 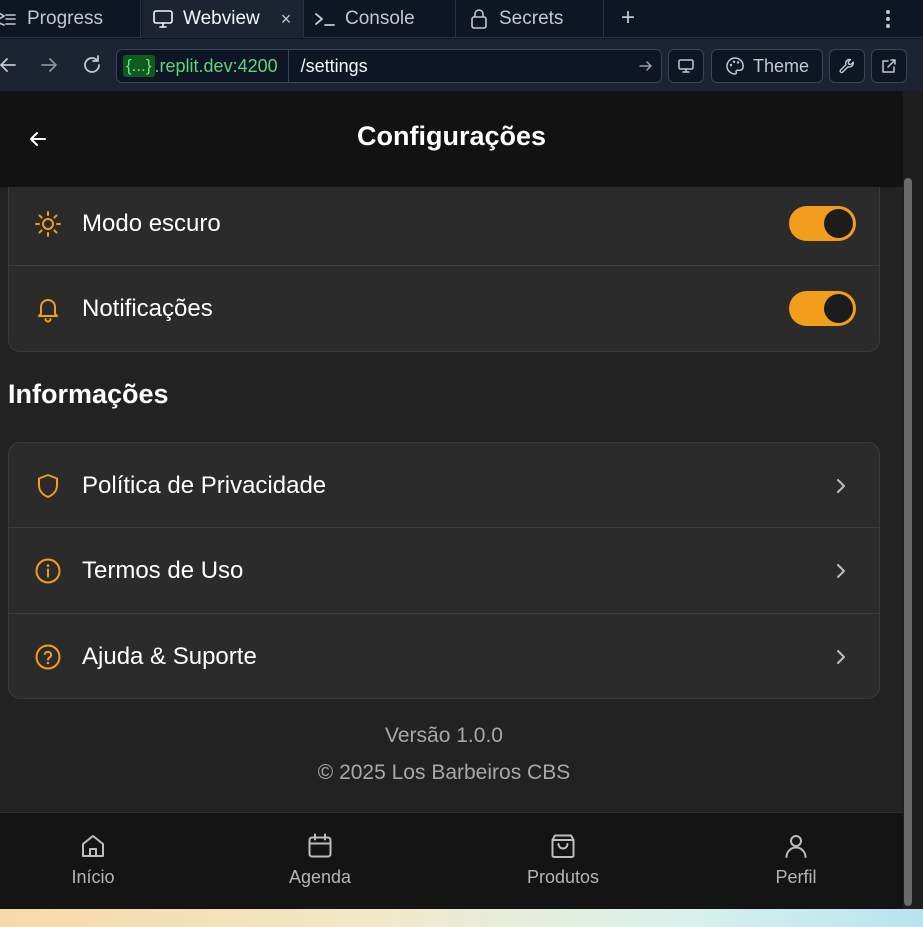 What do you see at coordinates (9, 19) in the screenshot?
I see `progress-icon` at bounding box center [9, 19].